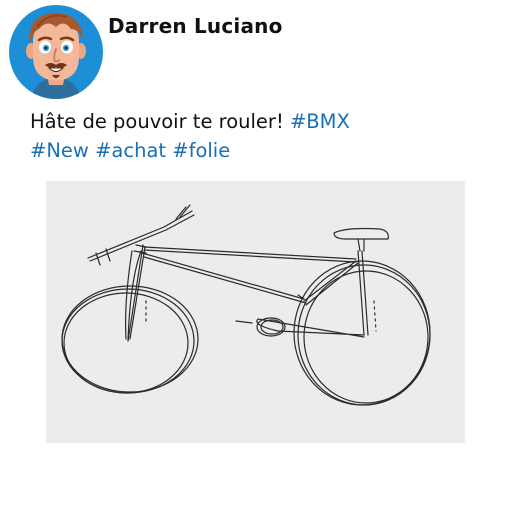  I want to click on hashtag-folie: #folie, so click(201, 150).